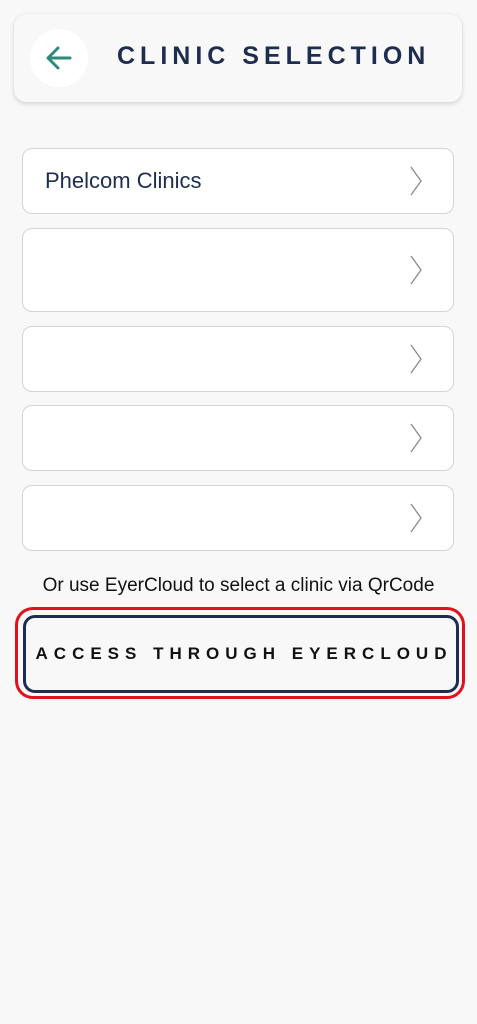  What do you see at coordinates (274, 56) in the screenshot?
I see `page-title: CLINIC SELECTION` at bounding box center [274, 56].